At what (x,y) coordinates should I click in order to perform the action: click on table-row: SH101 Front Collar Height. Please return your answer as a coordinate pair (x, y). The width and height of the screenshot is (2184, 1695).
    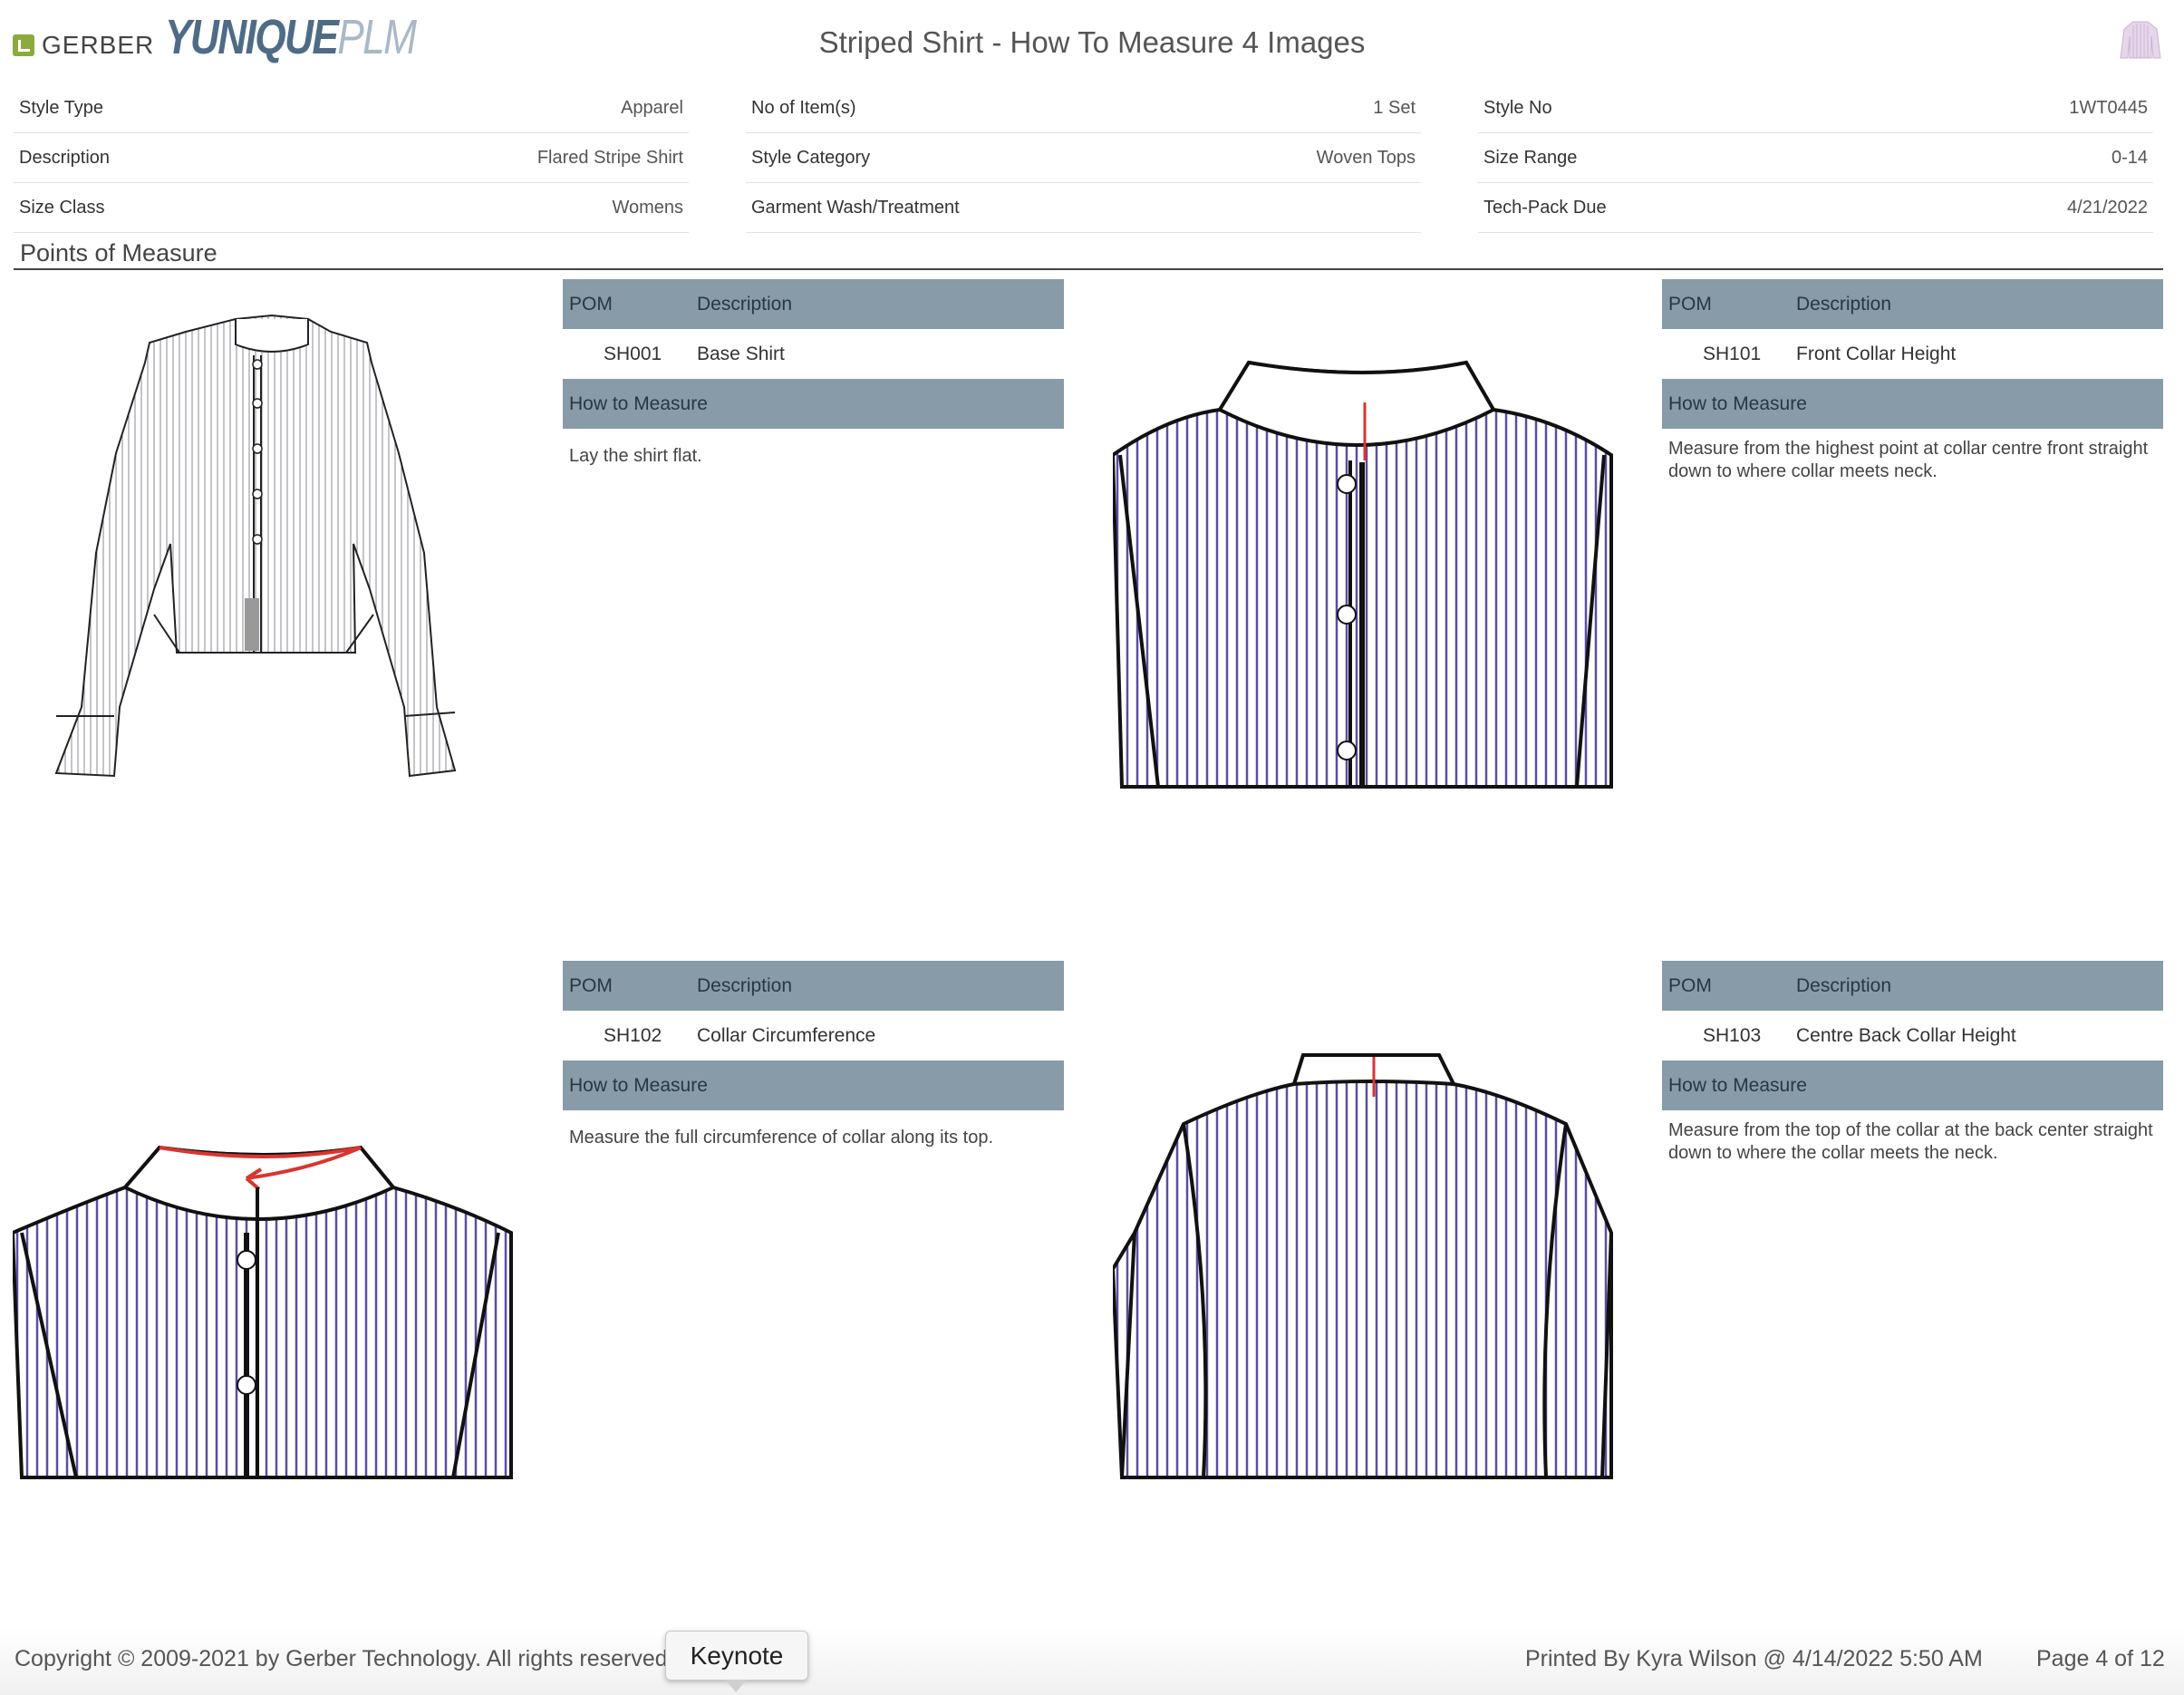
    Looking at the image, I should click on (1912, 354).